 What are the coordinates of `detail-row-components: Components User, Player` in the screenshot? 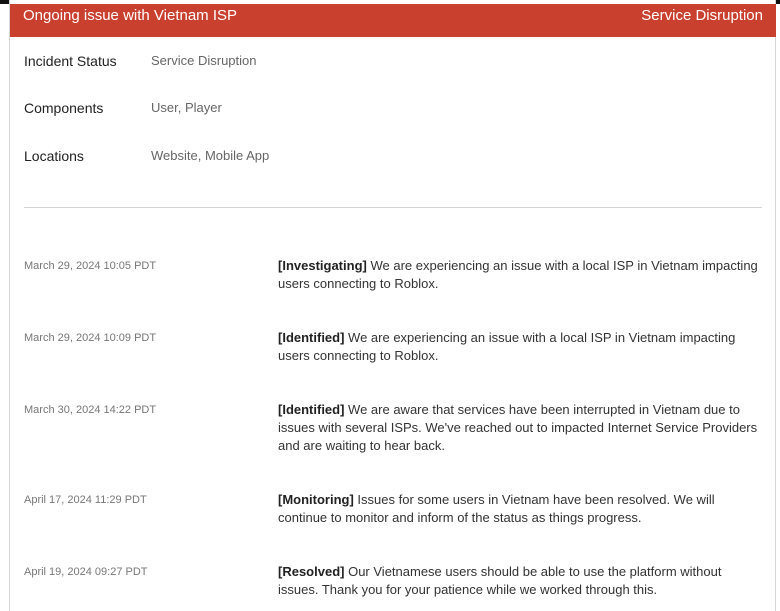 It's located at (123, 108).